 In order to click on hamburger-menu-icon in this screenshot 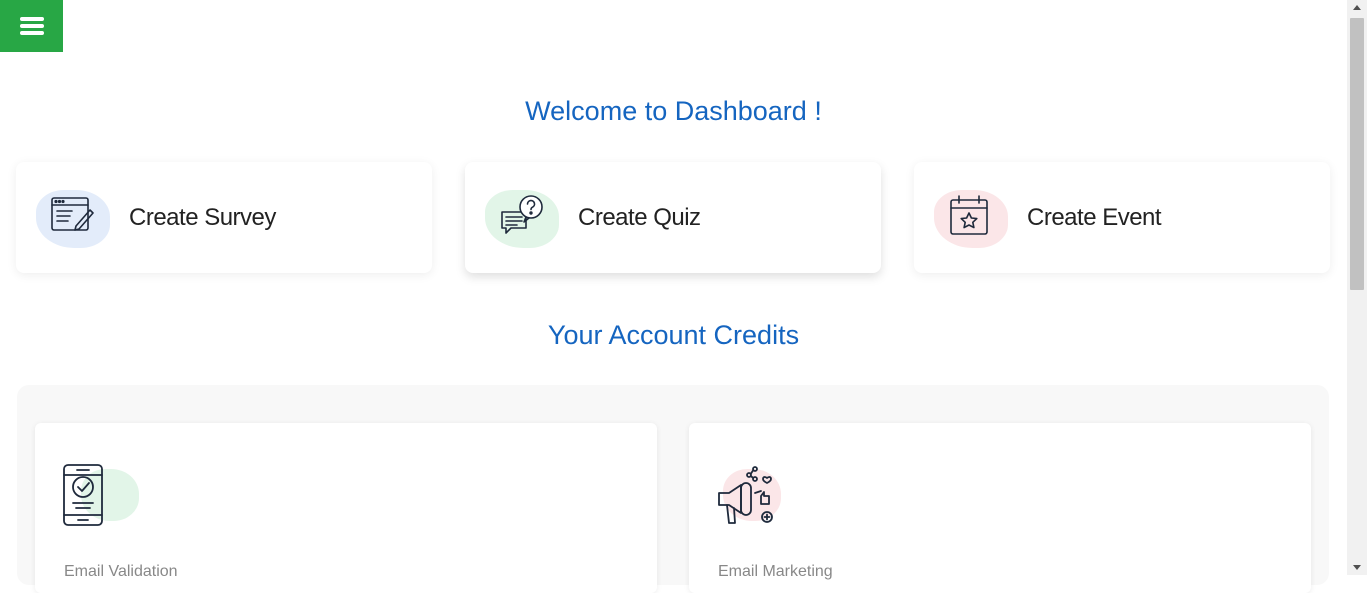, I will do `click(31, 26)`.